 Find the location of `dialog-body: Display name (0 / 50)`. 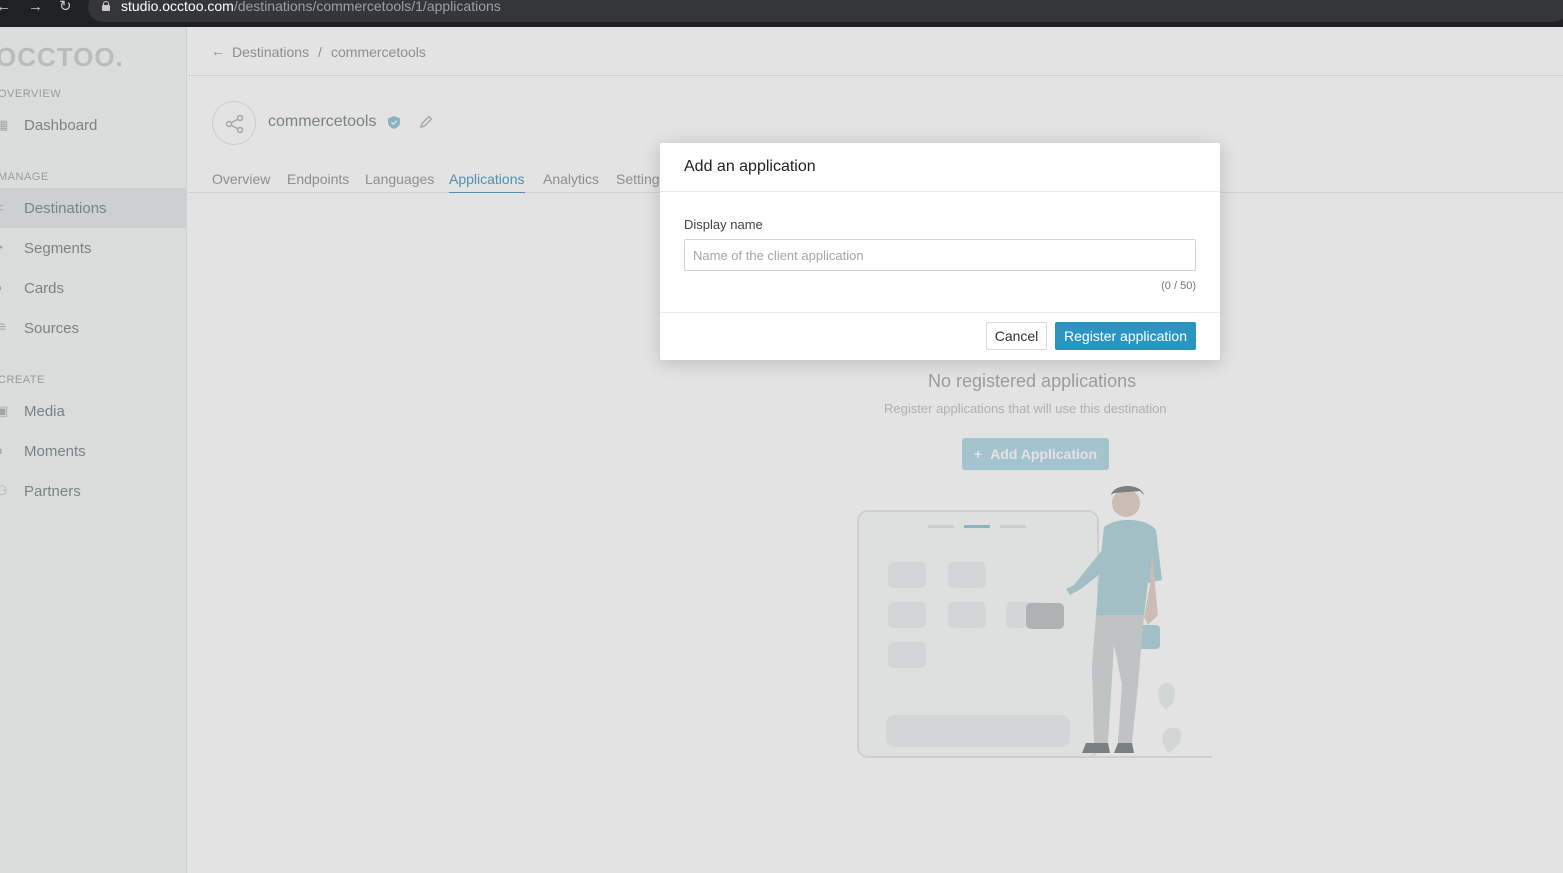

dialog-body: Display name (0 / 50) is located at coordinates (940, 252).